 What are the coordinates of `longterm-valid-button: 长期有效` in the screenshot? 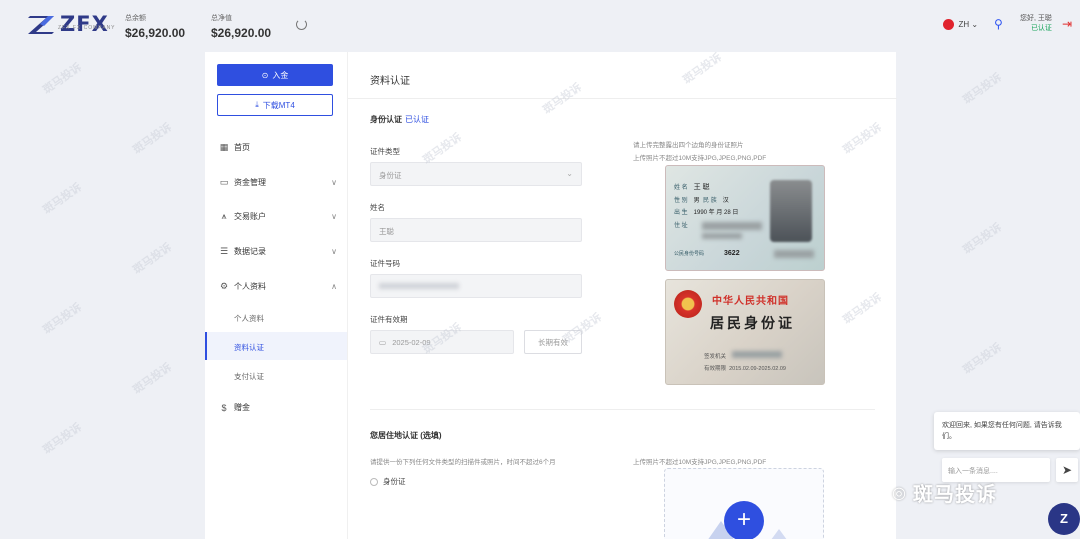 It's located at (553, 342).